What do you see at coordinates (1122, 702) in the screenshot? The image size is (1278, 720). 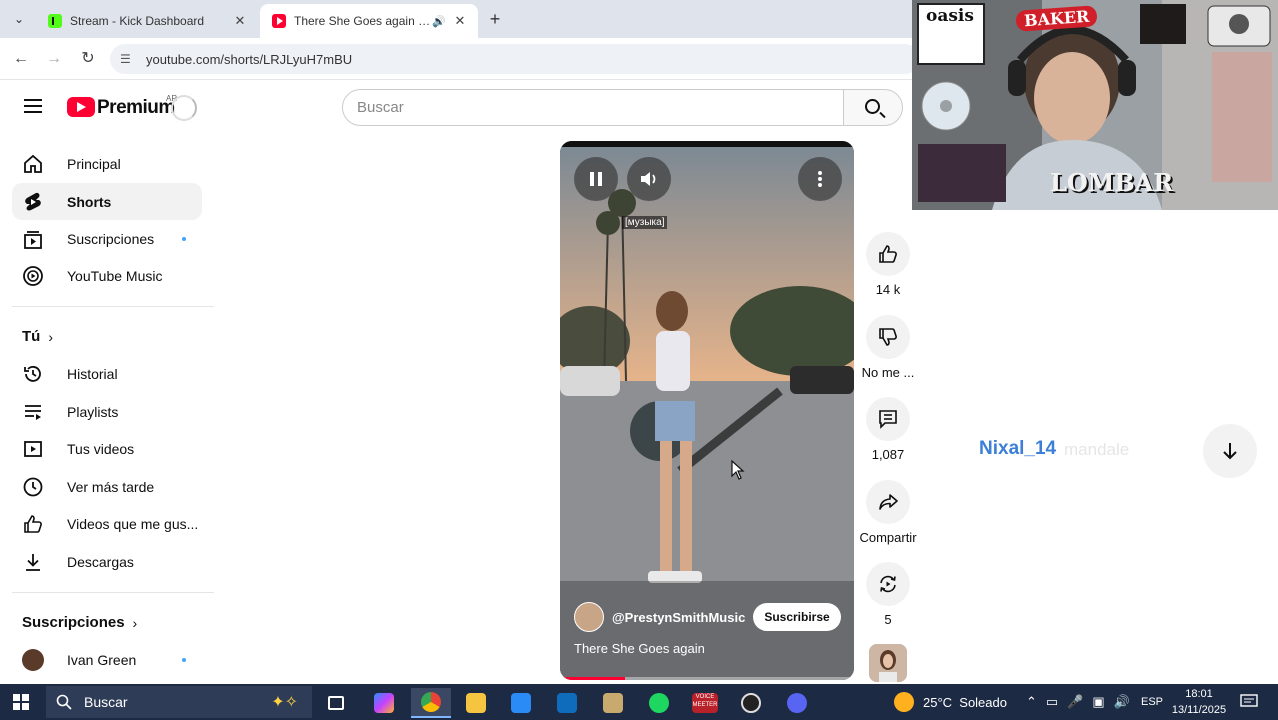 I see `volume-icon: 🔊` at bounding box center [1122, 702].